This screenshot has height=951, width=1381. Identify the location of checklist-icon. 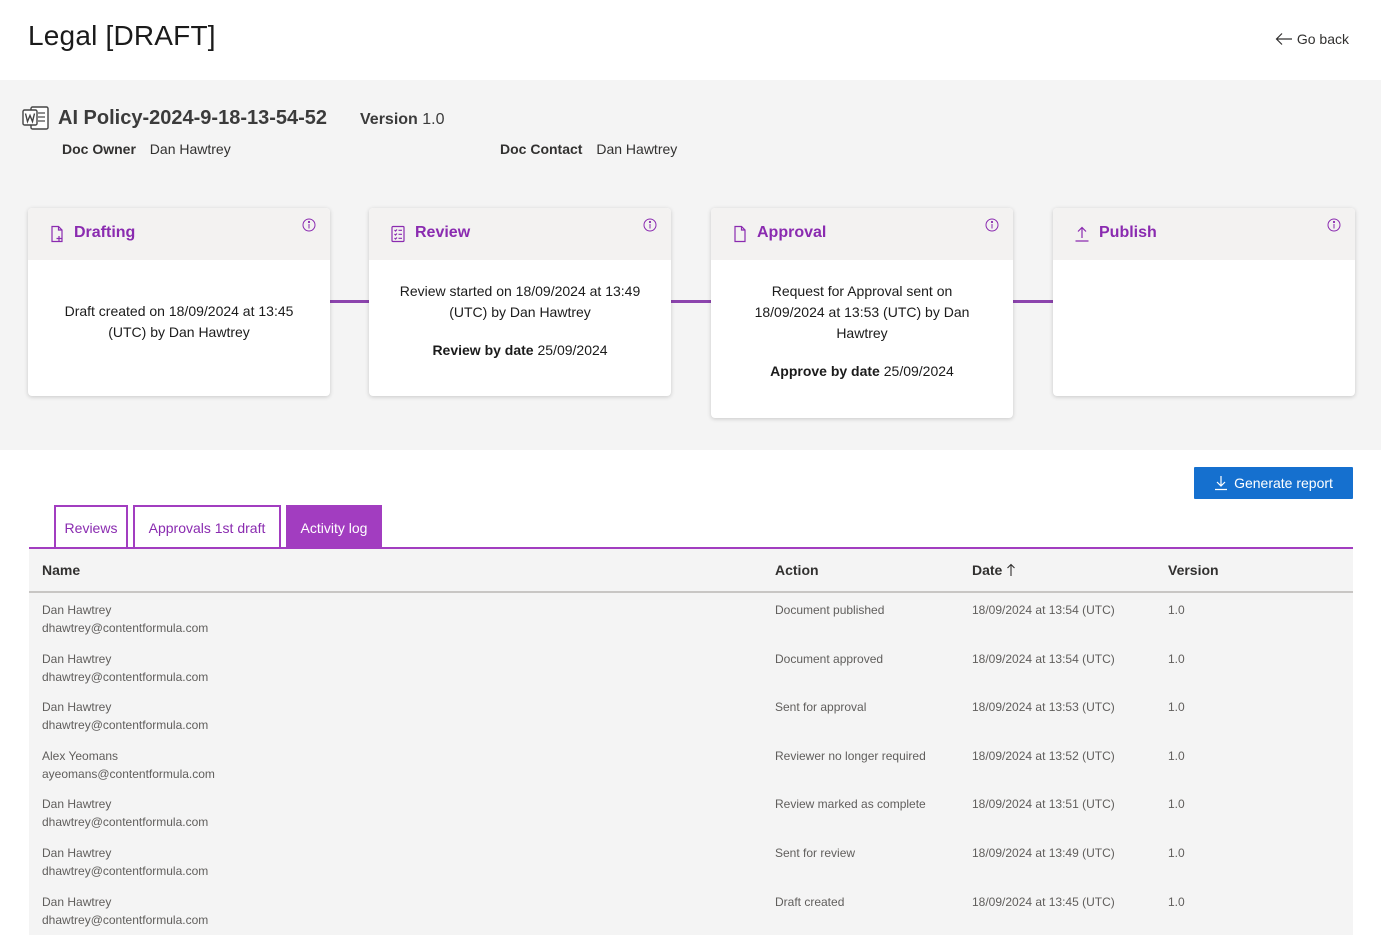
(398, 234).